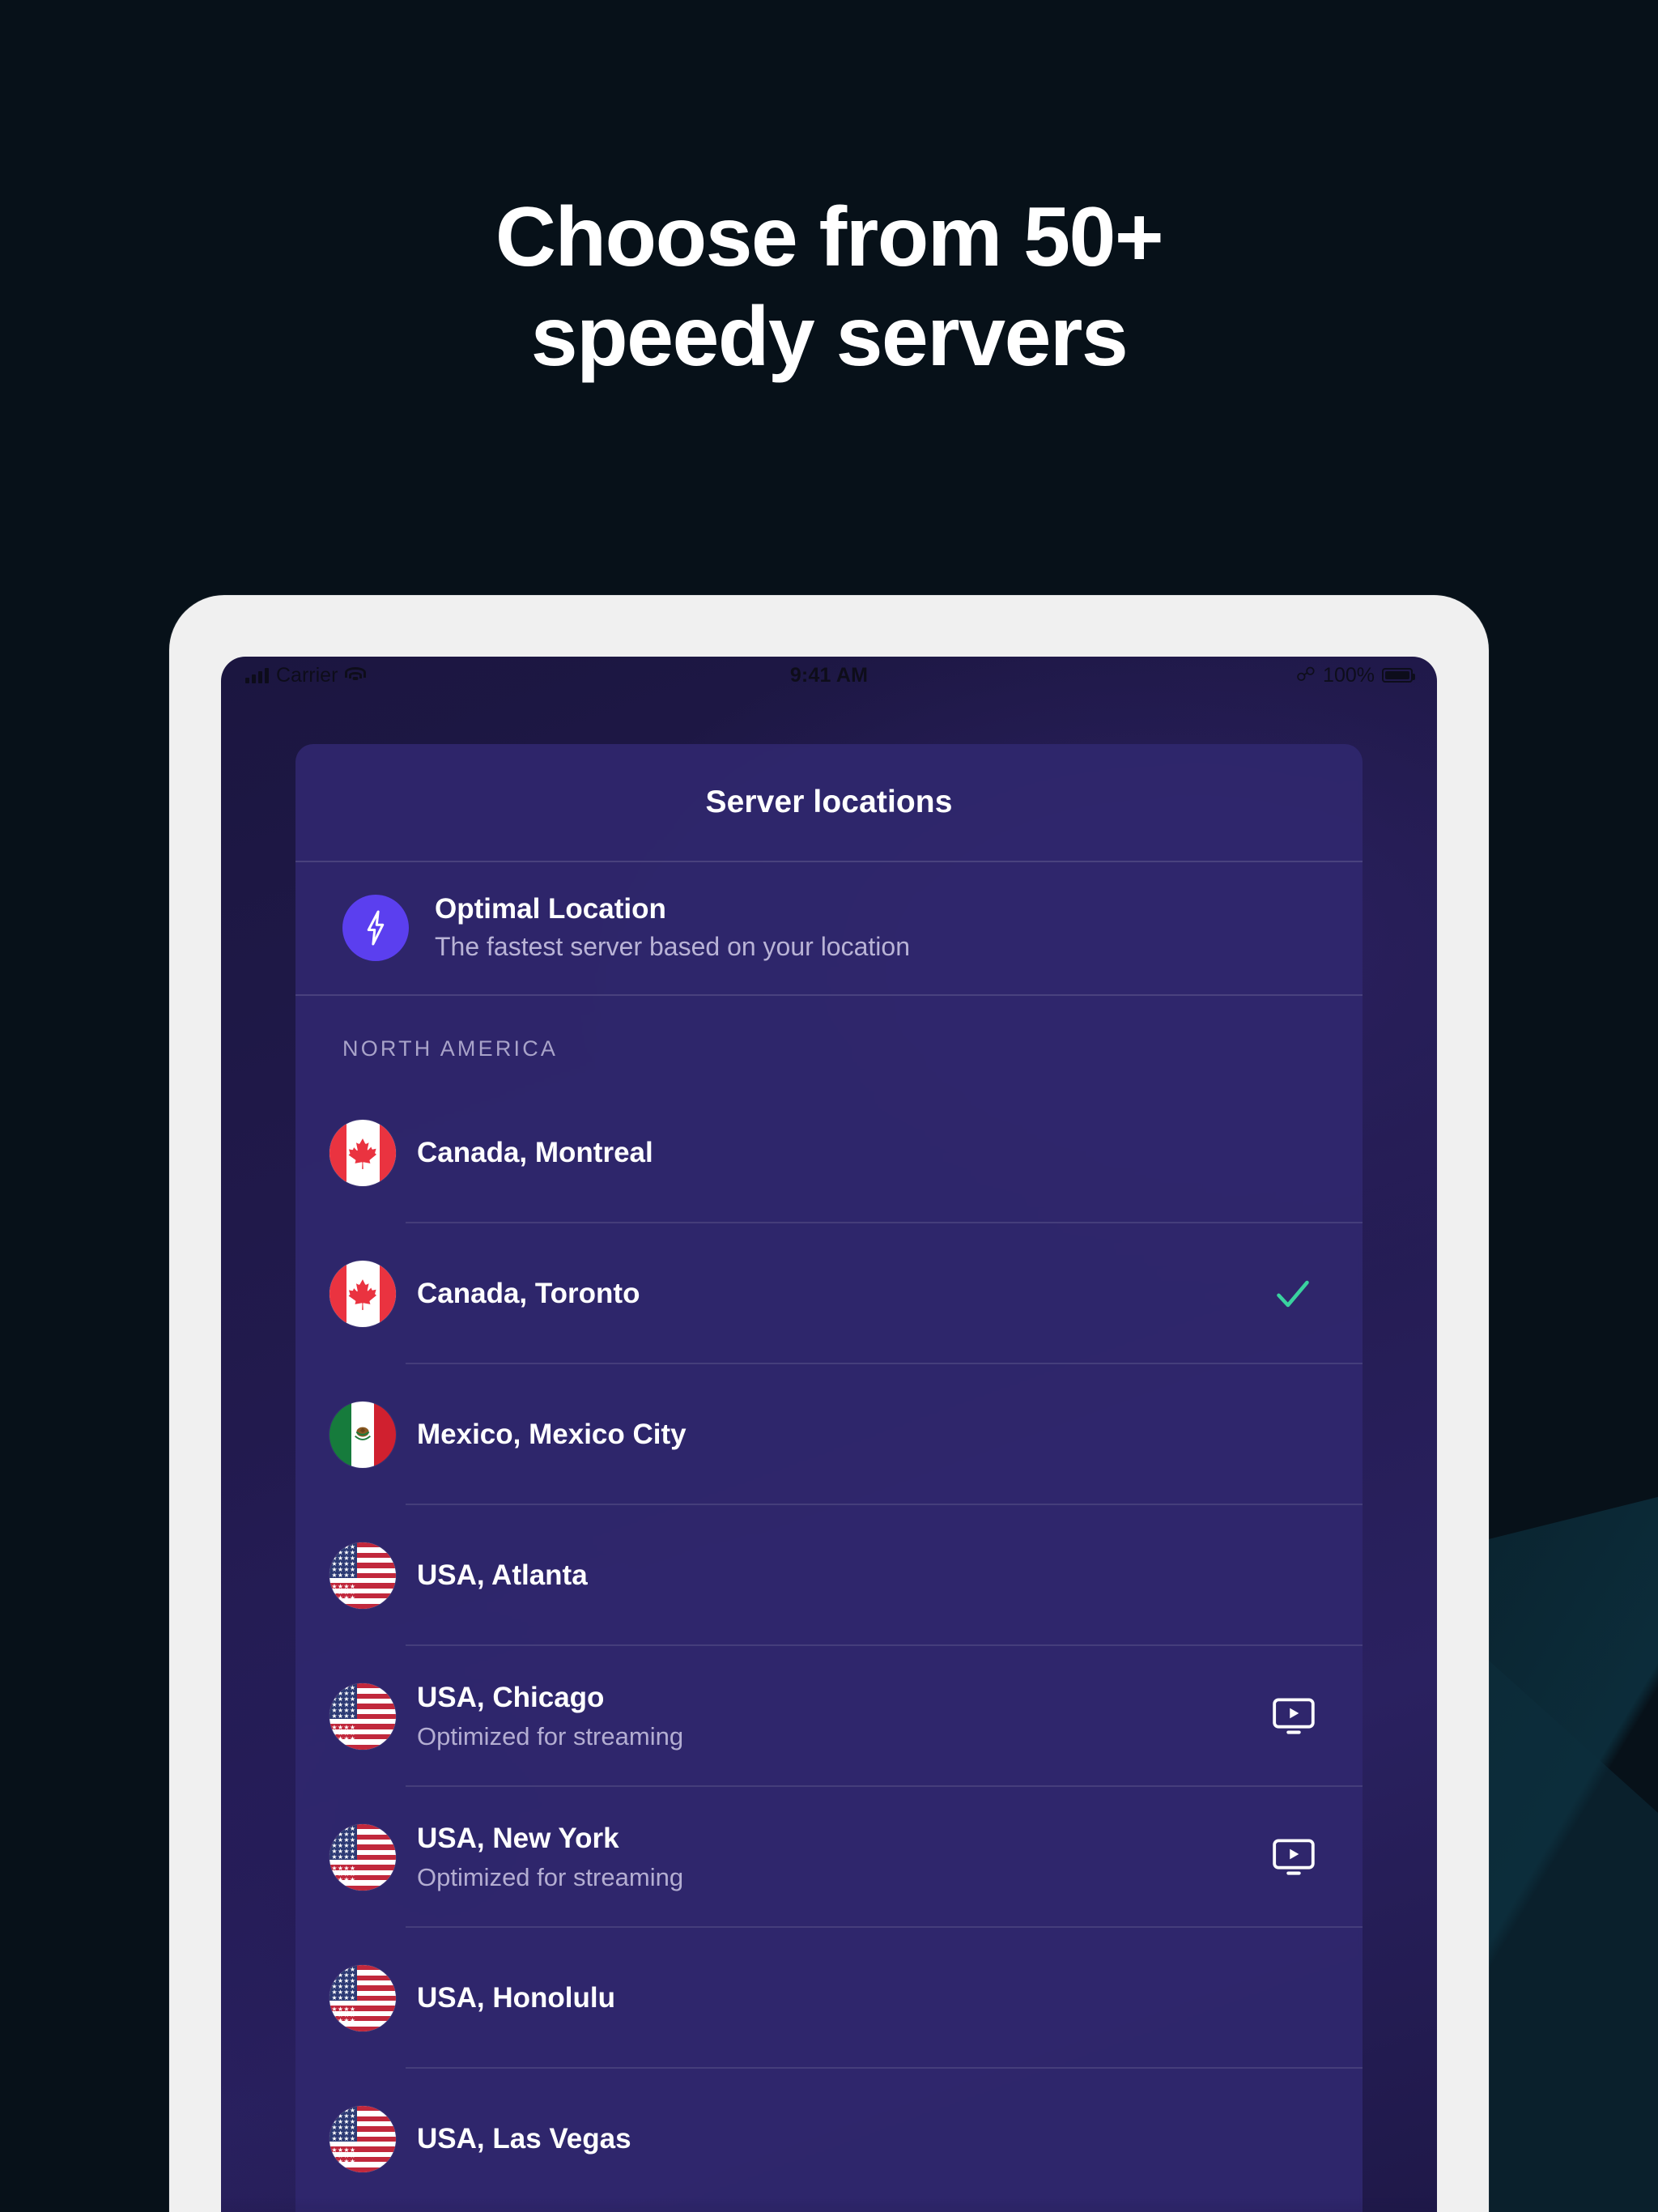 The width and height of the screenshot is (1658, 2212). What do you see at coordinates (866, 1153) in the screenshot?
I see `server-row-texts: Canada, Montreal` at bounding box center [866, 1153].